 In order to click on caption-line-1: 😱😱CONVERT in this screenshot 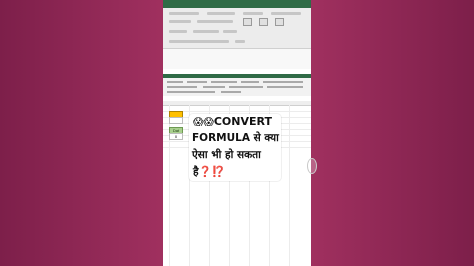, I will do `click(232, 121)`.